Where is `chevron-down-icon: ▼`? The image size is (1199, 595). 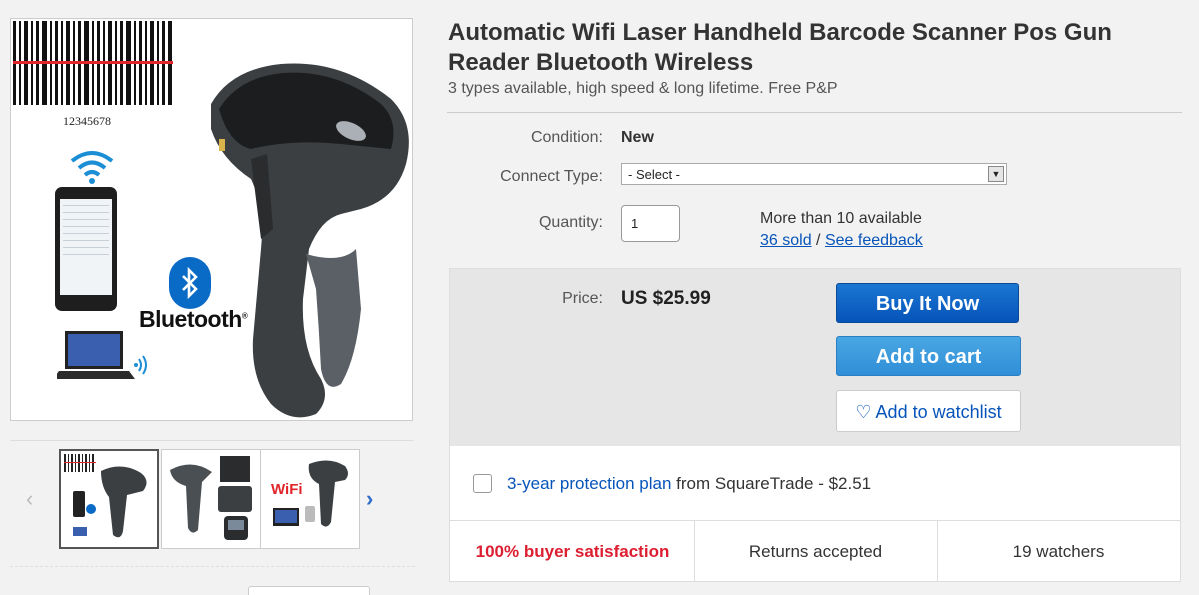 chevron-down-icon: ▼ is located at coordinates (996, 174).